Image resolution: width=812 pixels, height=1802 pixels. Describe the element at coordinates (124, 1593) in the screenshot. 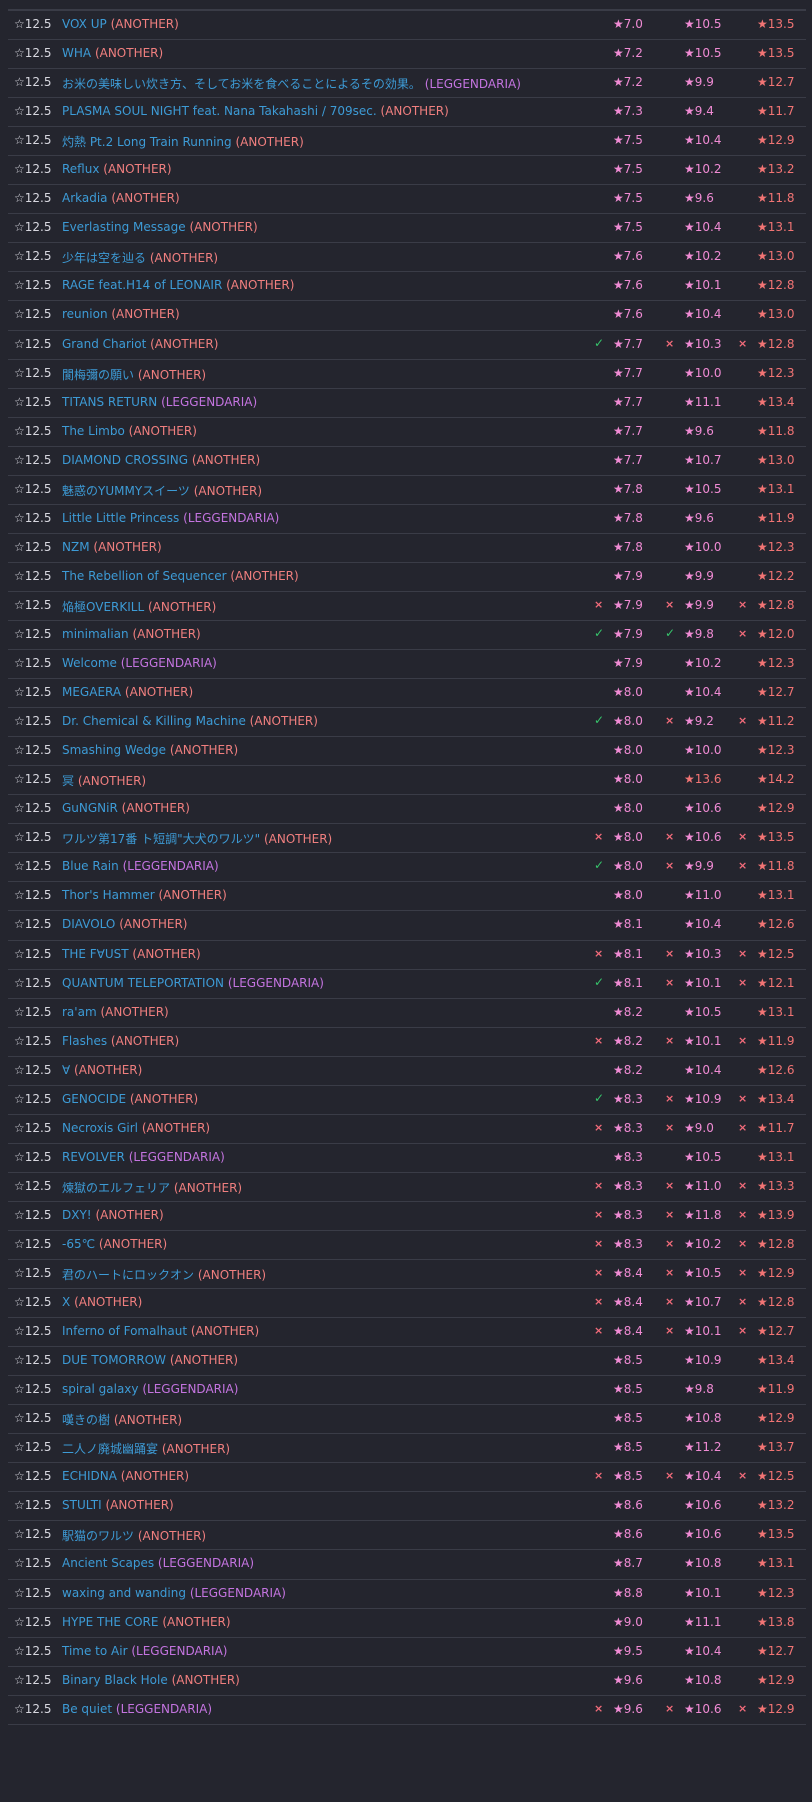

I see `song-name-link: waxing and wanding` at that location.